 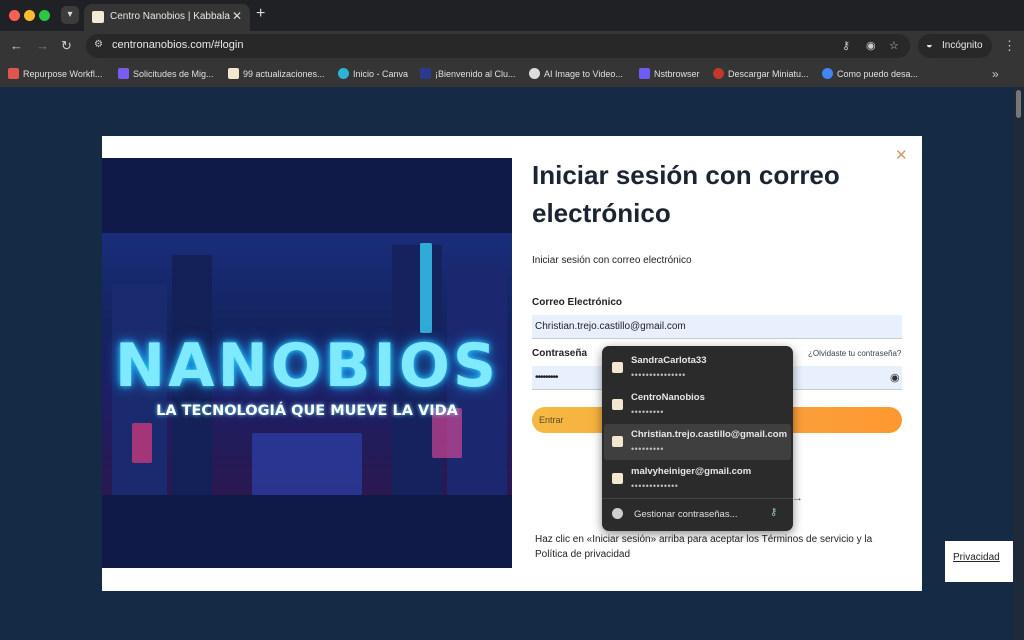 I want to click on incognito-indicator: ◒ Incógnito, so click(x=955, y=46).